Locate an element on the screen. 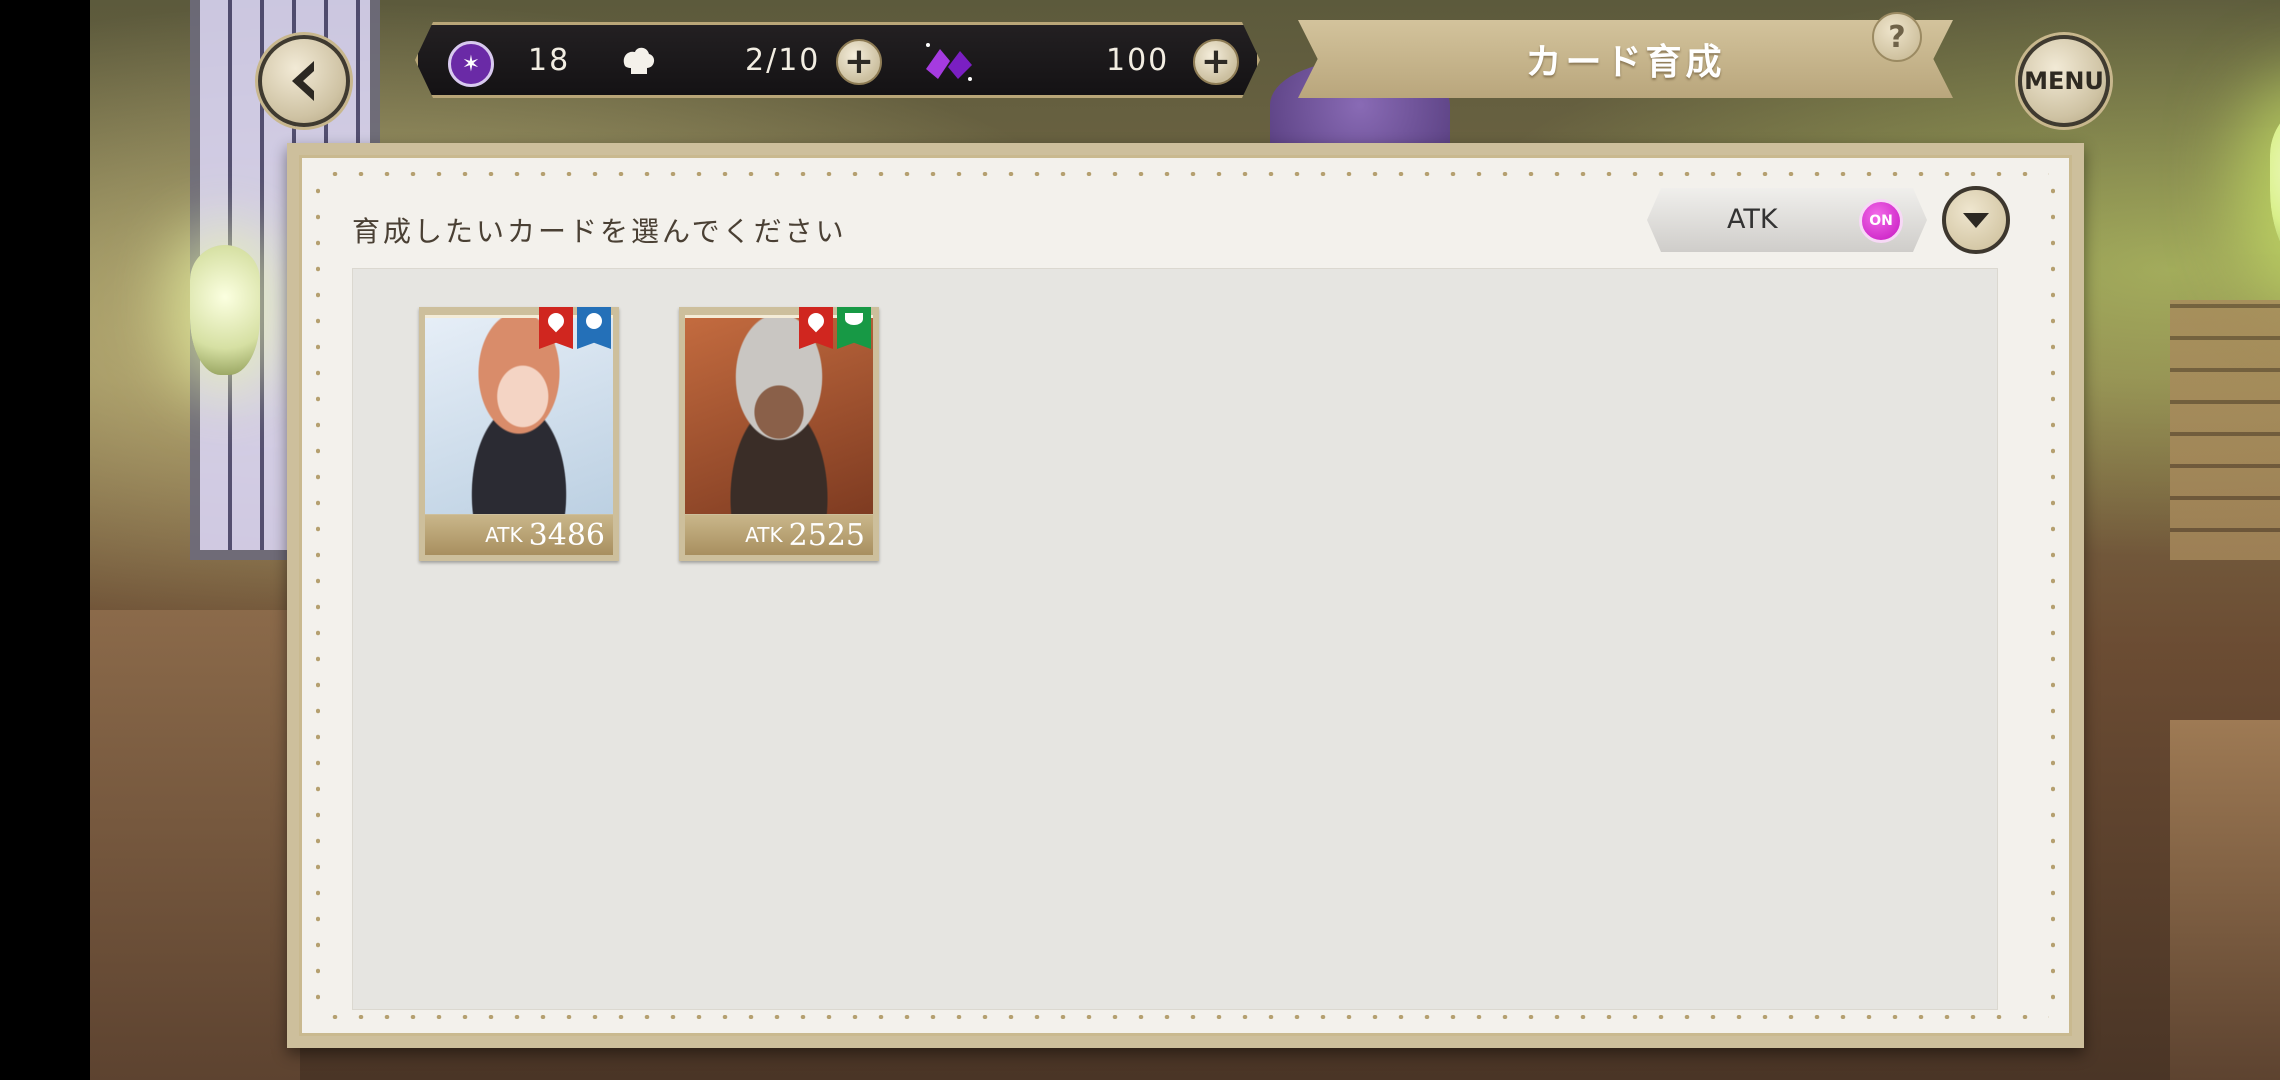 The image size is (2280, 1080). background-brick-wall is located at coordinates (2225, 430).